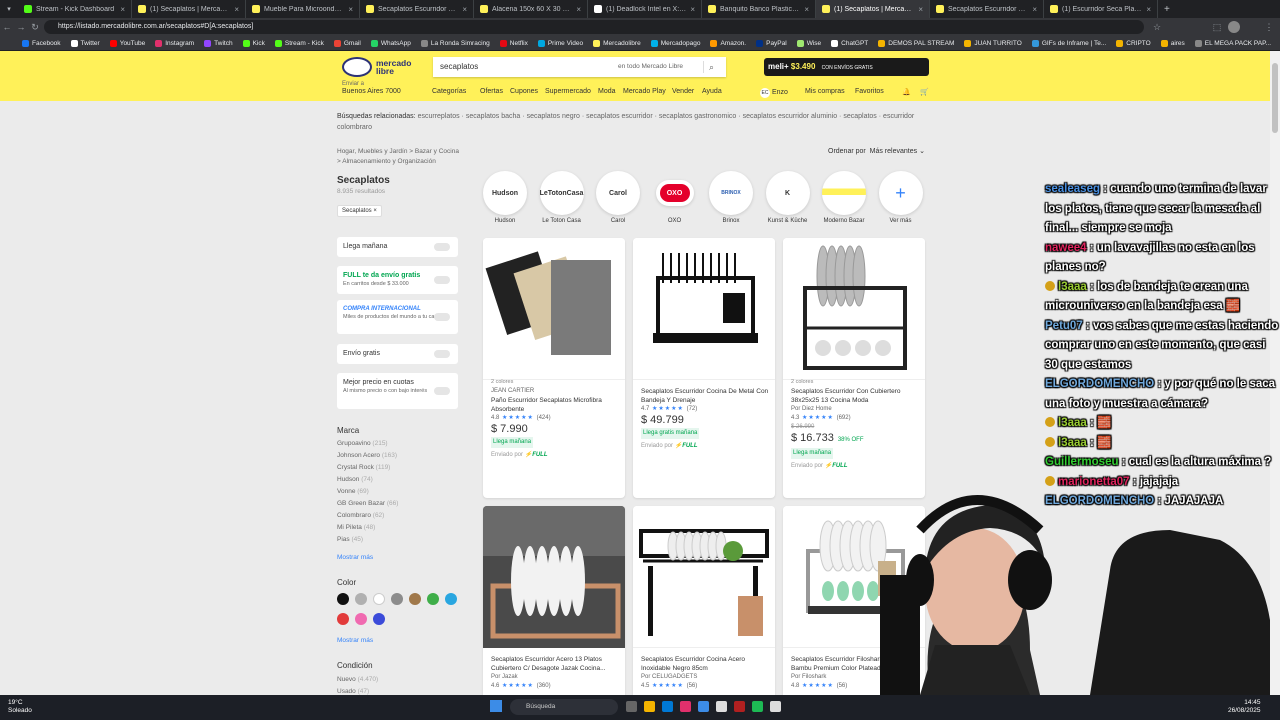 This screenshot has width=1280, height=720. Describe the element at coordinates (505, 221) in the screenshot. I see `brand-shortcut-label: Hudson` at that location.